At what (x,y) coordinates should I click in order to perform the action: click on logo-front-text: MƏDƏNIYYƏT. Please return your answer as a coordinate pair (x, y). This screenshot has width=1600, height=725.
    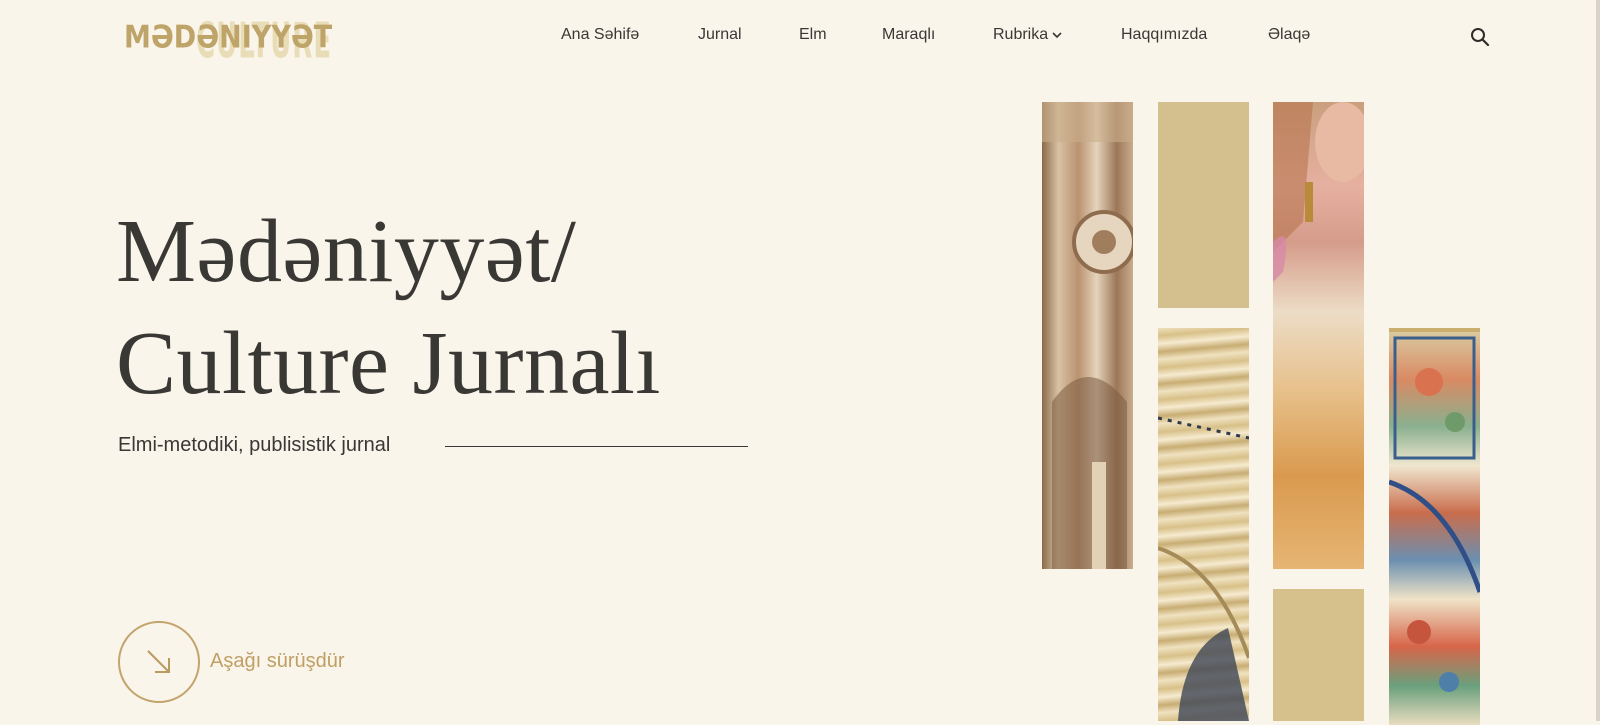
    Looking at the image, I should click on (228, 38).